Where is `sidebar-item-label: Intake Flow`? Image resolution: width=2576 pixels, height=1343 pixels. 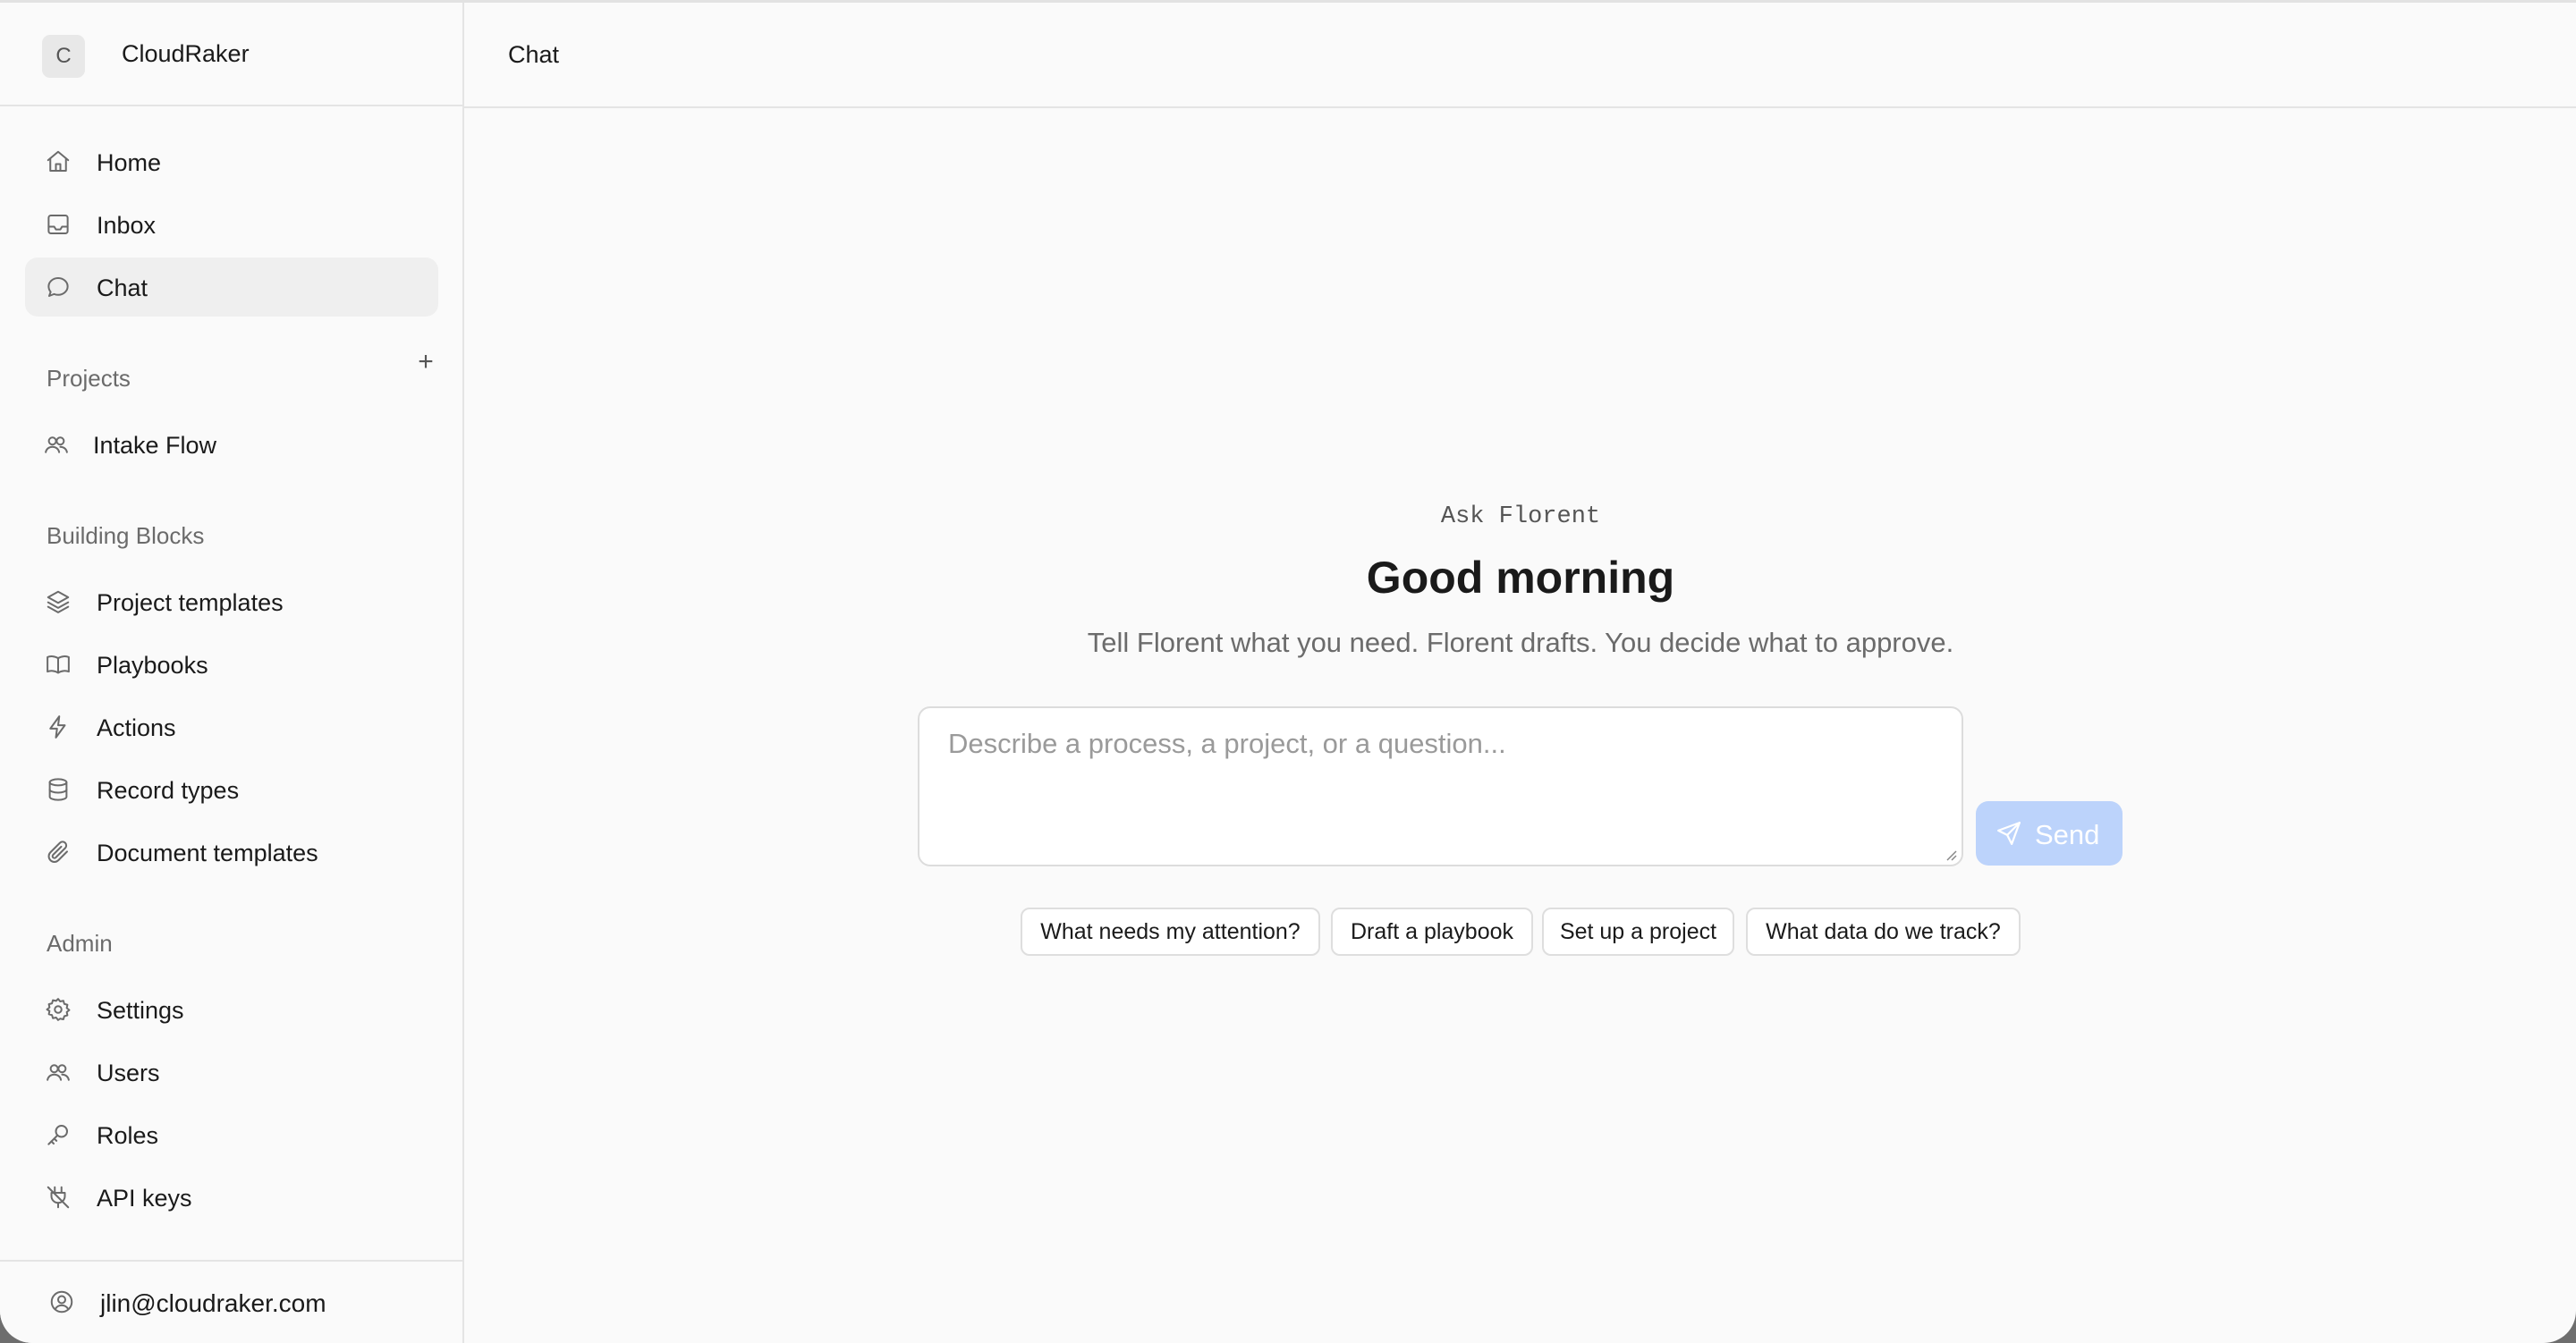 sidebar-item-label: Intake Flow is located at coordinates (155, 445).